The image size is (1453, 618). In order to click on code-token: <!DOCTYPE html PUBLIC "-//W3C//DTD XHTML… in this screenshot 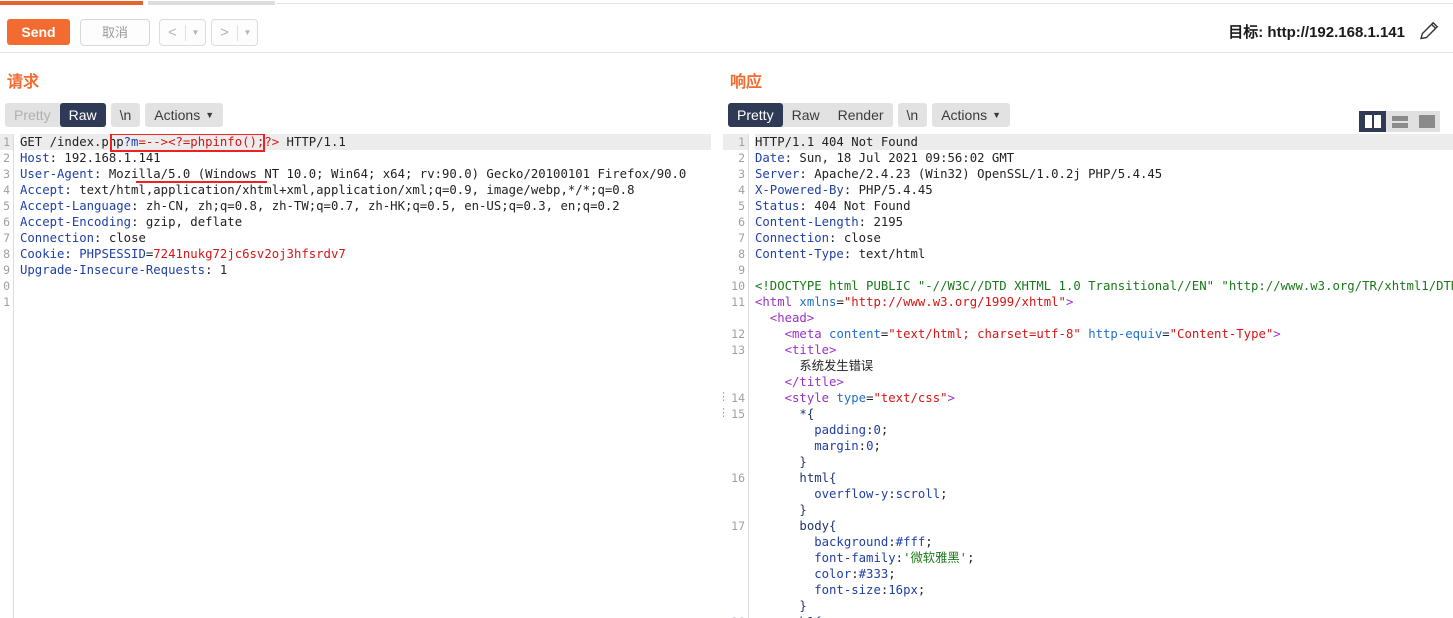, I will do `click(1104, 286)`.